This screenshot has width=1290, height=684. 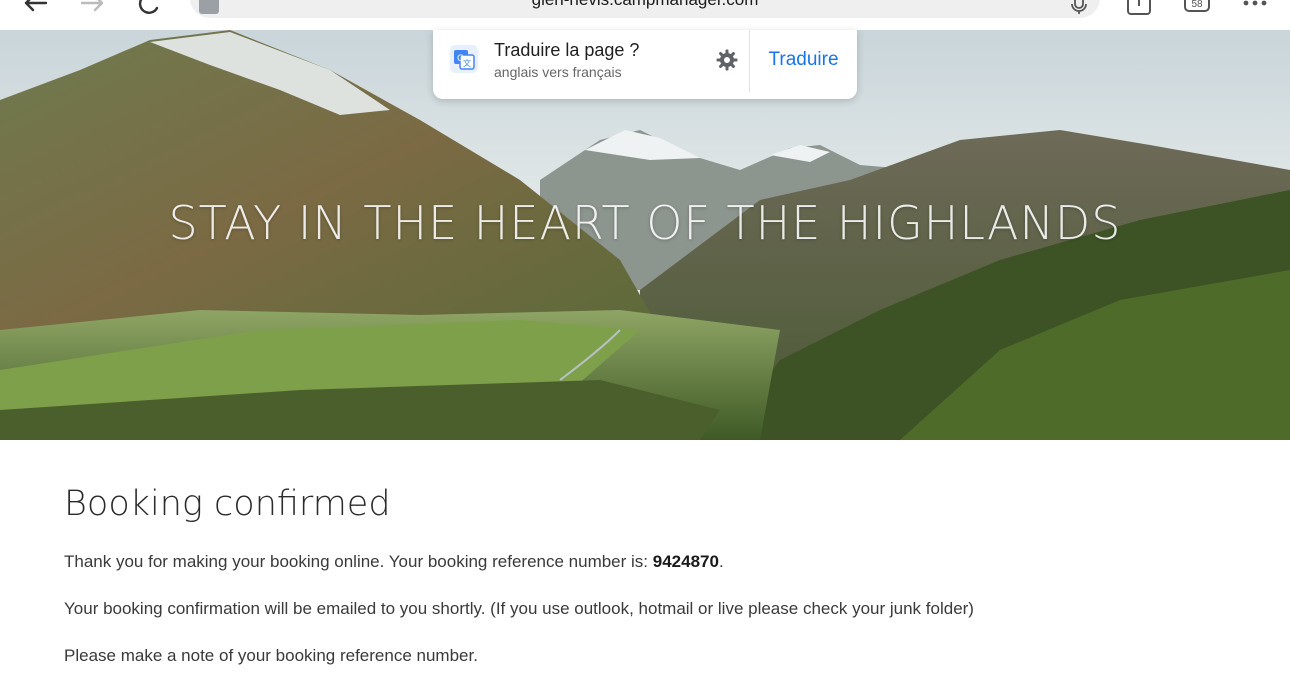 I want to click on svg-text: 文, so click(x=467, y=63).